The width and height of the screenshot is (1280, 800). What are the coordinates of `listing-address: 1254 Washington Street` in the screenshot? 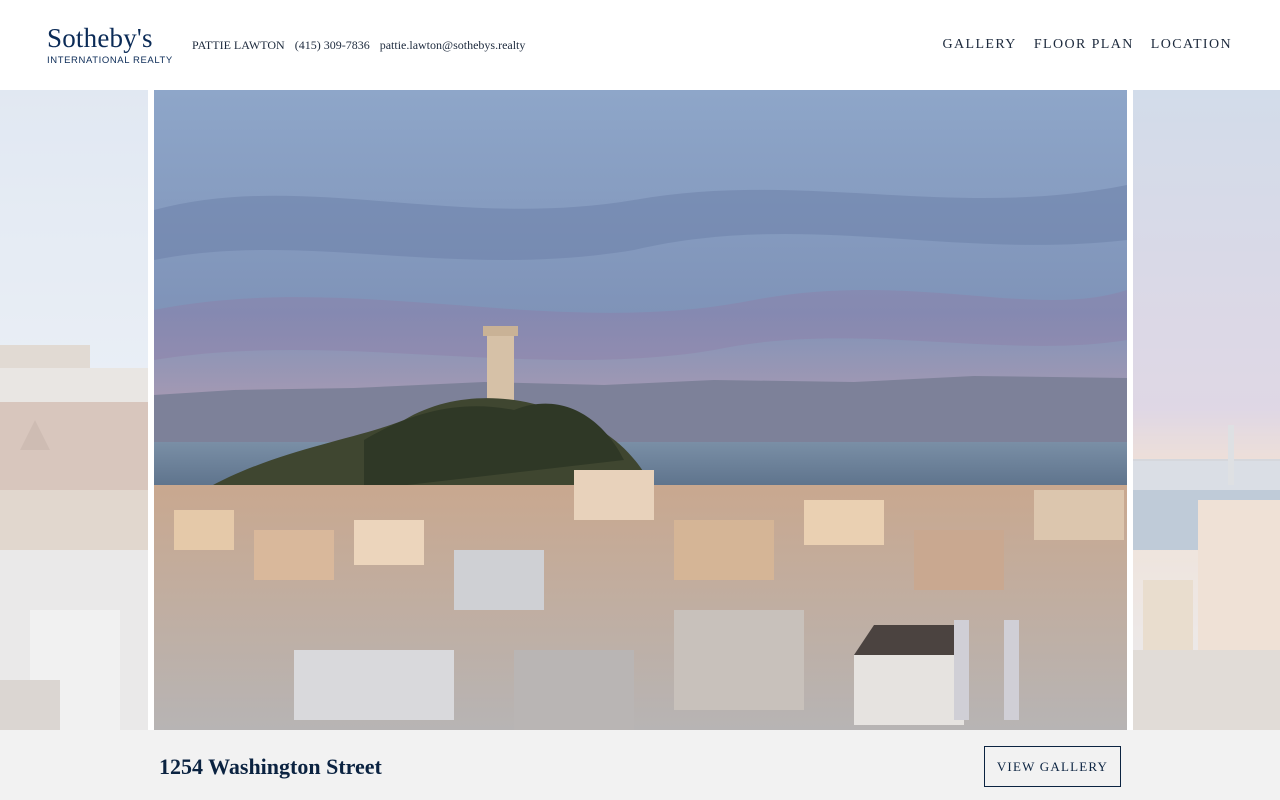 It's located at (270, 766).